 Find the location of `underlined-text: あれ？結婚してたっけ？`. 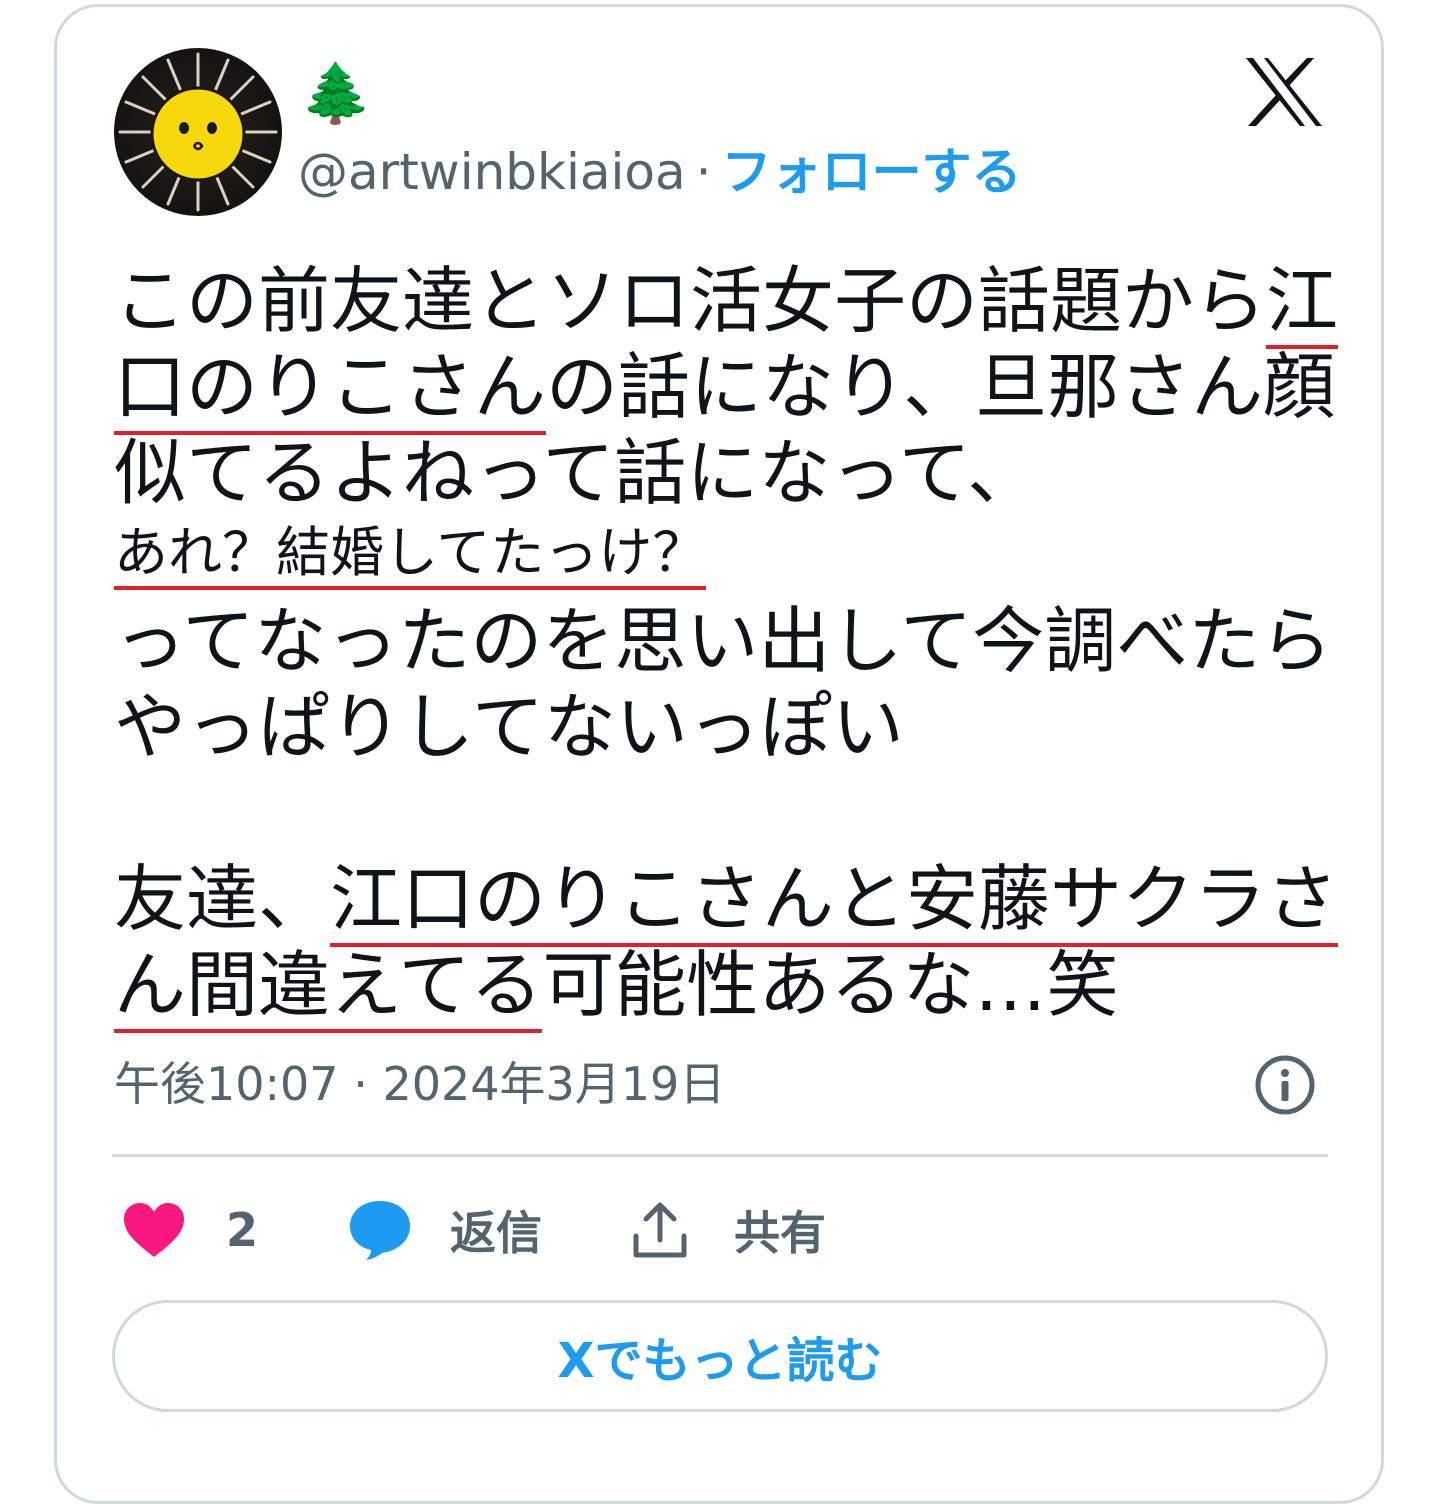

underlined-text: あれ？結婚してたっけ？ is located at coordinates (410, 555).